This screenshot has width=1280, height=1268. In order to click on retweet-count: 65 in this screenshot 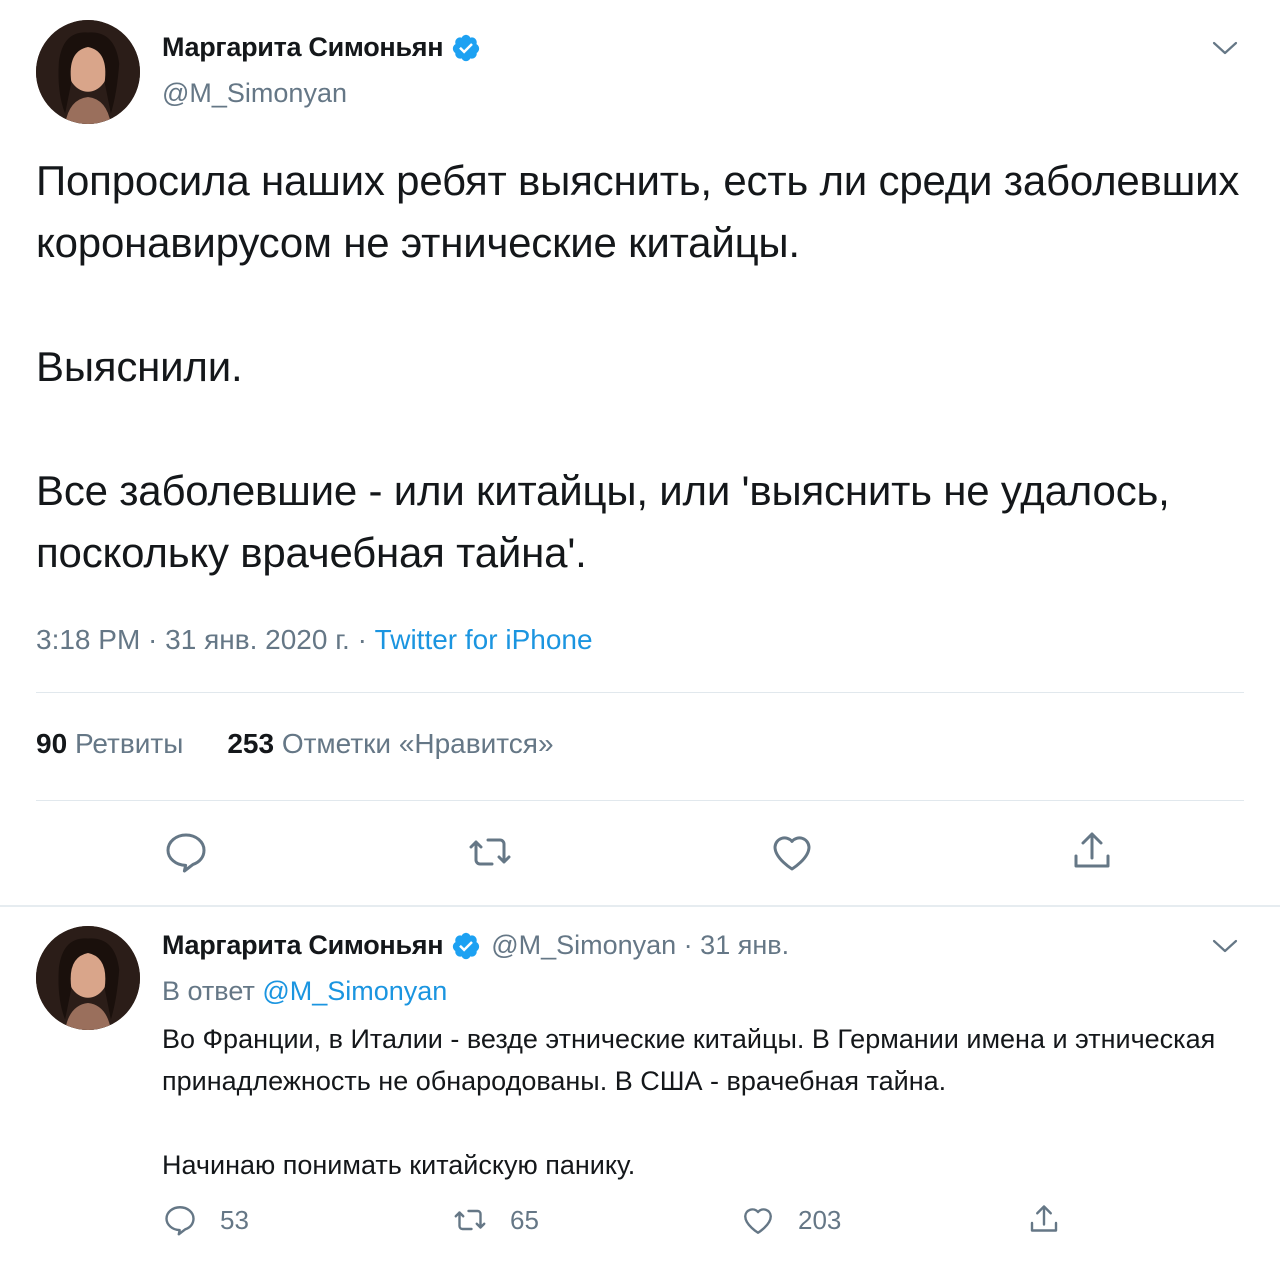, I will do `click(524, 1219)`.